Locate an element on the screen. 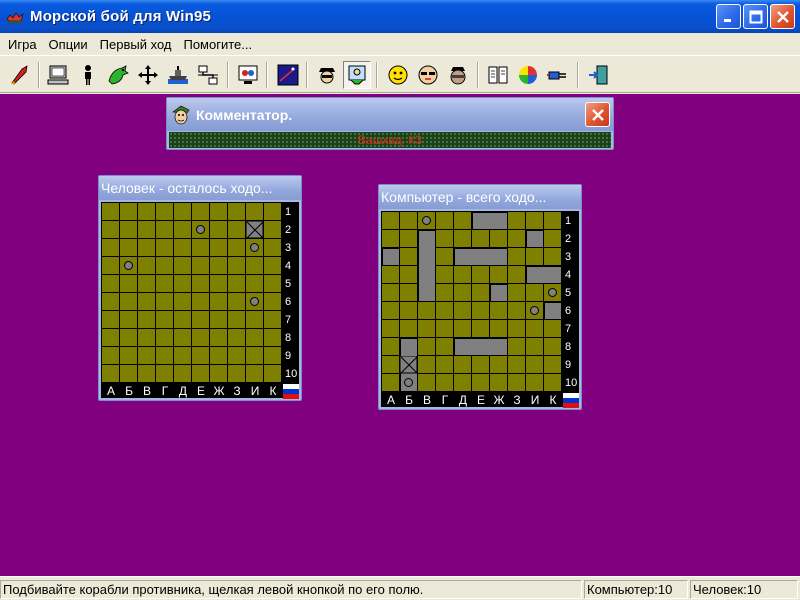 The width and height of the screenshot is (800, 600). toolbar-mask-button is located at coordinates (458, 75).